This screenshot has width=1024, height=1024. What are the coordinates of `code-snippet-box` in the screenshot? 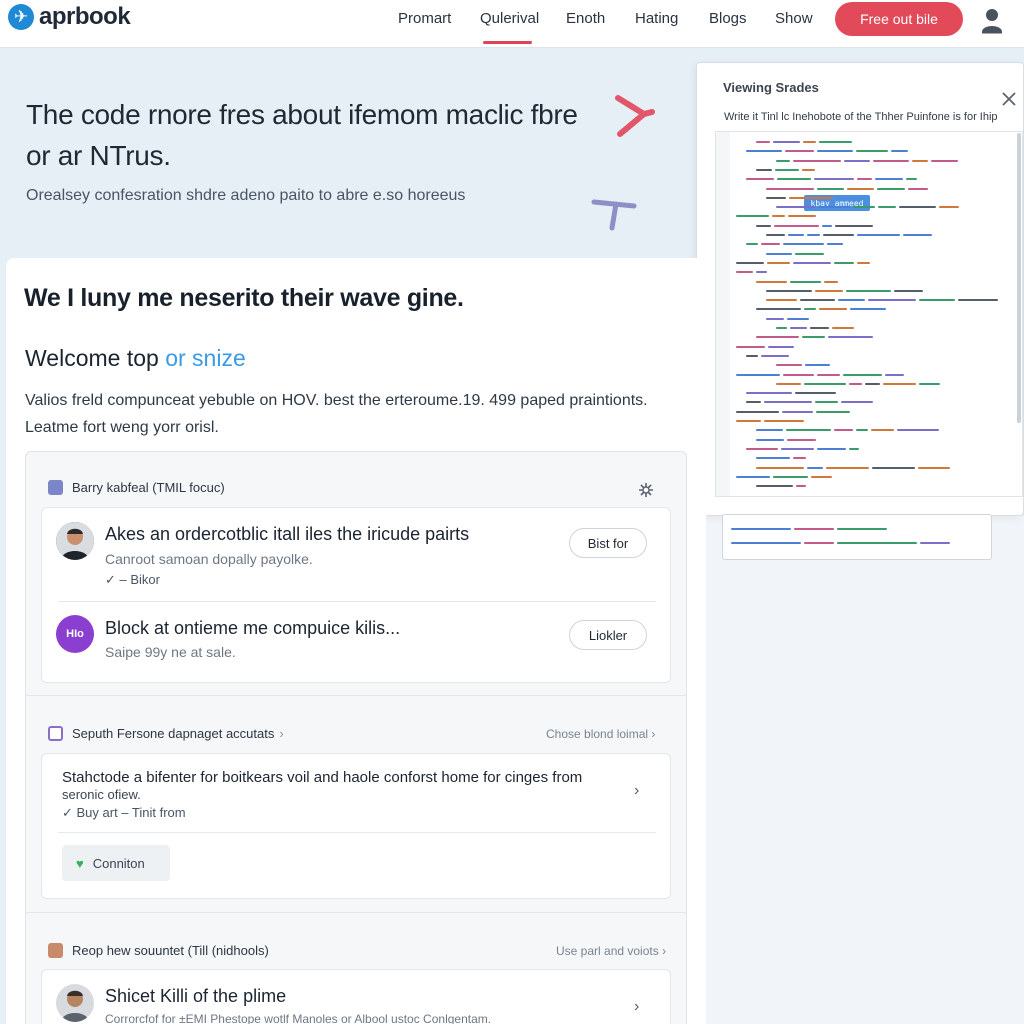 It's located at (857, 537).